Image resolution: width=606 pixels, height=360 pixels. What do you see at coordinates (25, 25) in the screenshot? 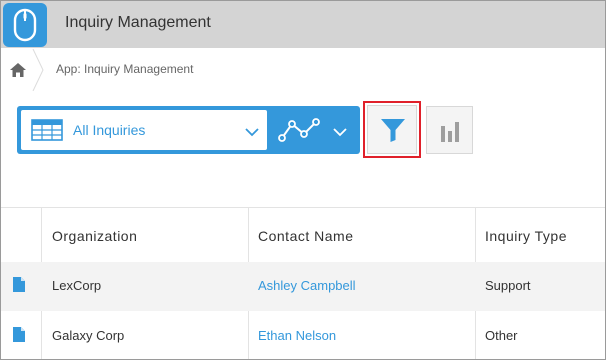
I see `computer-mouse-icon` at bounding box center [25, 25].